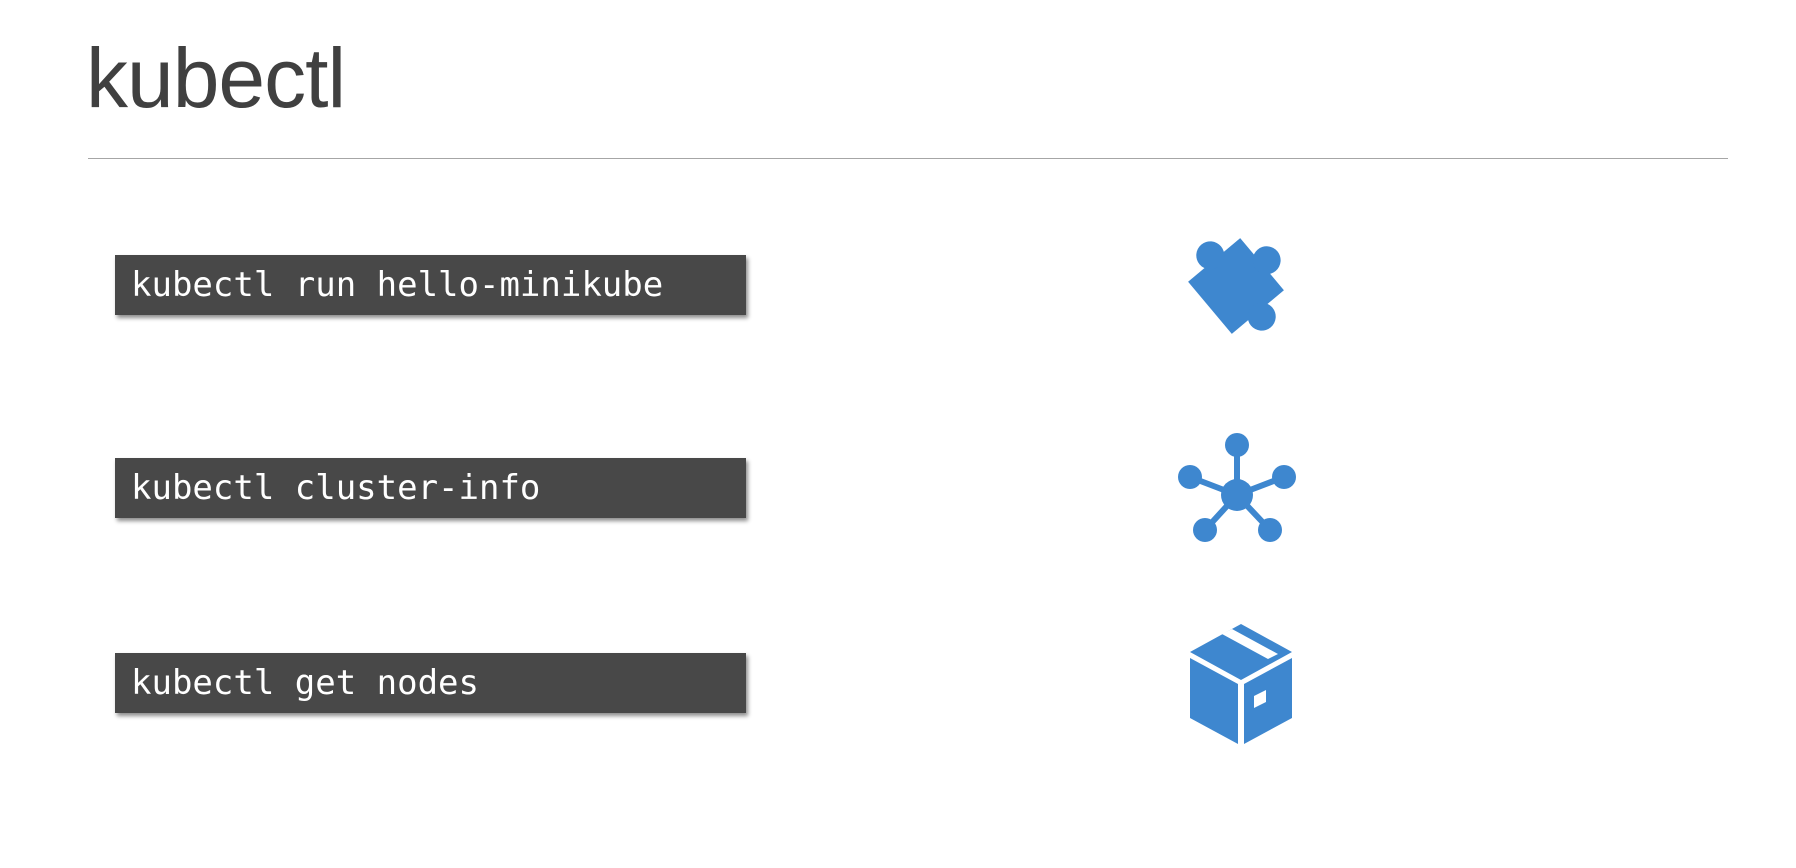  I want to click on command-box-run: kubectl run hello-minikube, so click(430, 285).